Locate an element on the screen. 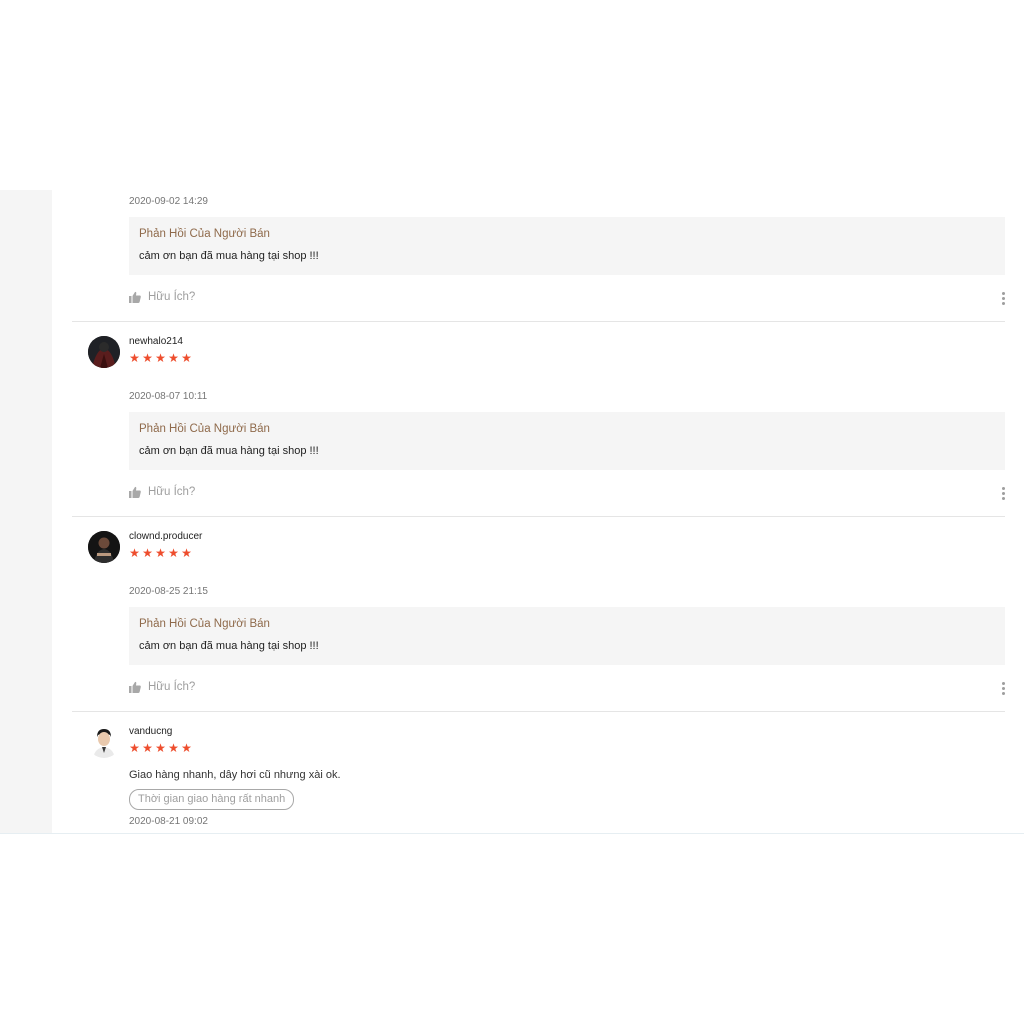  review-date: 2020-09-02 14:29 is located at coordinates (168, 201).